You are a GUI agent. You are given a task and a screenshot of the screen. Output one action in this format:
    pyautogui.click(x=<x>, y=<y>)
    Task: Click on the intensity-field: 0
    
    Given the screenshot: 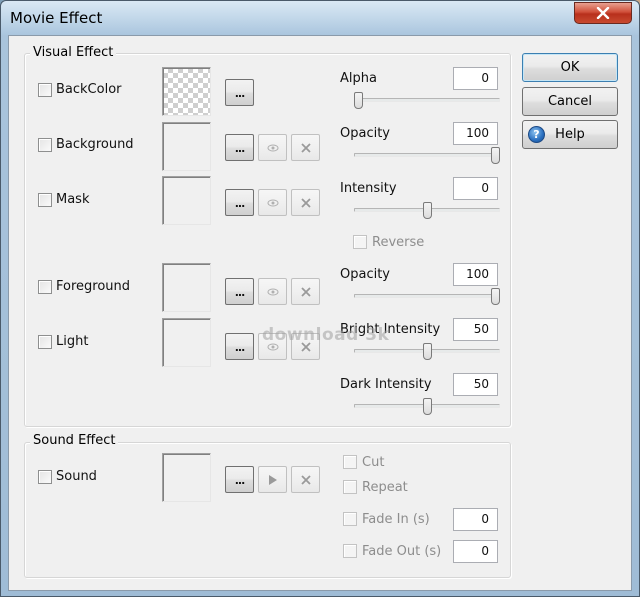 What is the action you would take?
    pyautogui.click(x=475, y=188)
    